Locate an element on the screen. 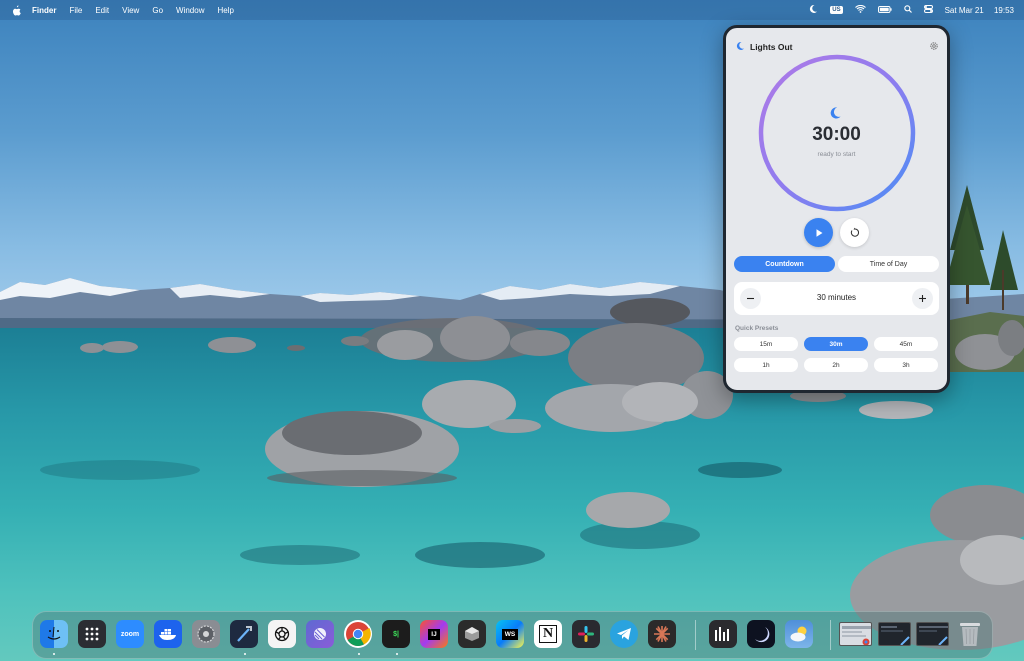  increase-button is located at coordinates (922, 298).